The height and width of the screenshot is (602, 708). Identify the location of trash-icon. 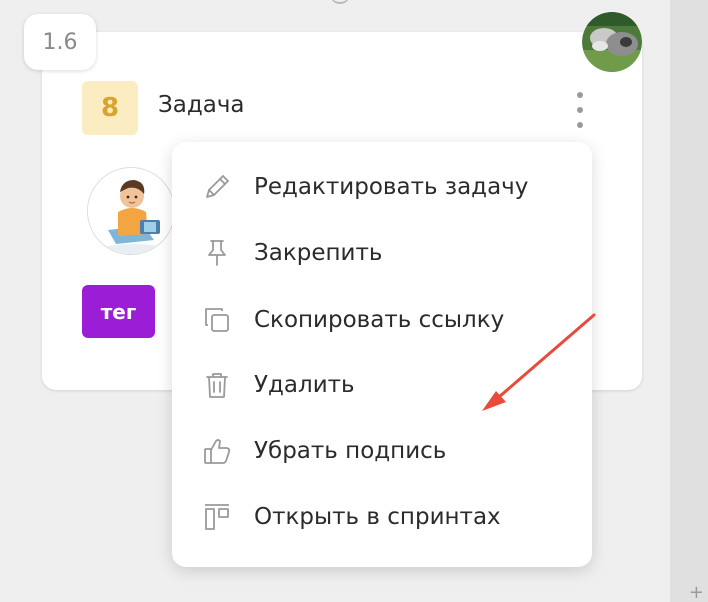
(217, 385).